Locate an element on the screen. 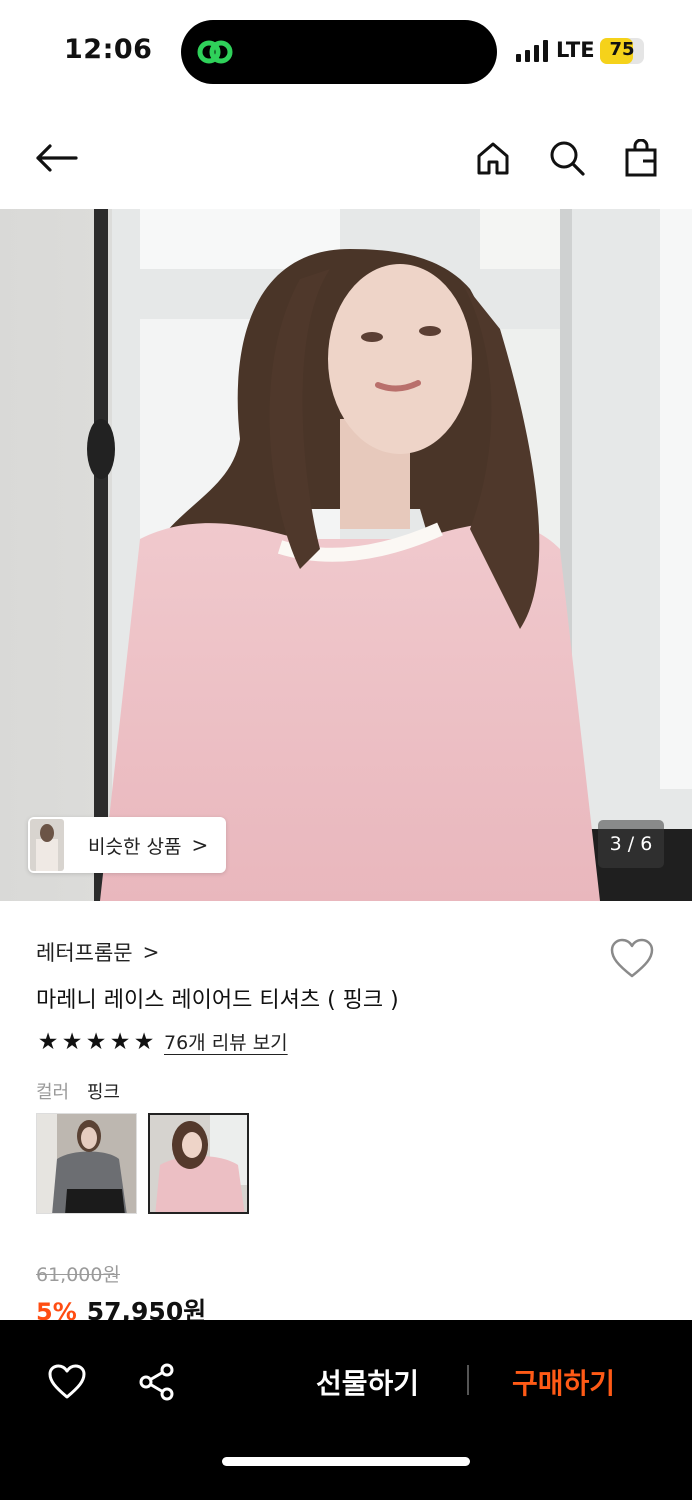 Image resolution: width=692 pixels, height=1500 pixels. top-nav is located at coordinates (346, 158).